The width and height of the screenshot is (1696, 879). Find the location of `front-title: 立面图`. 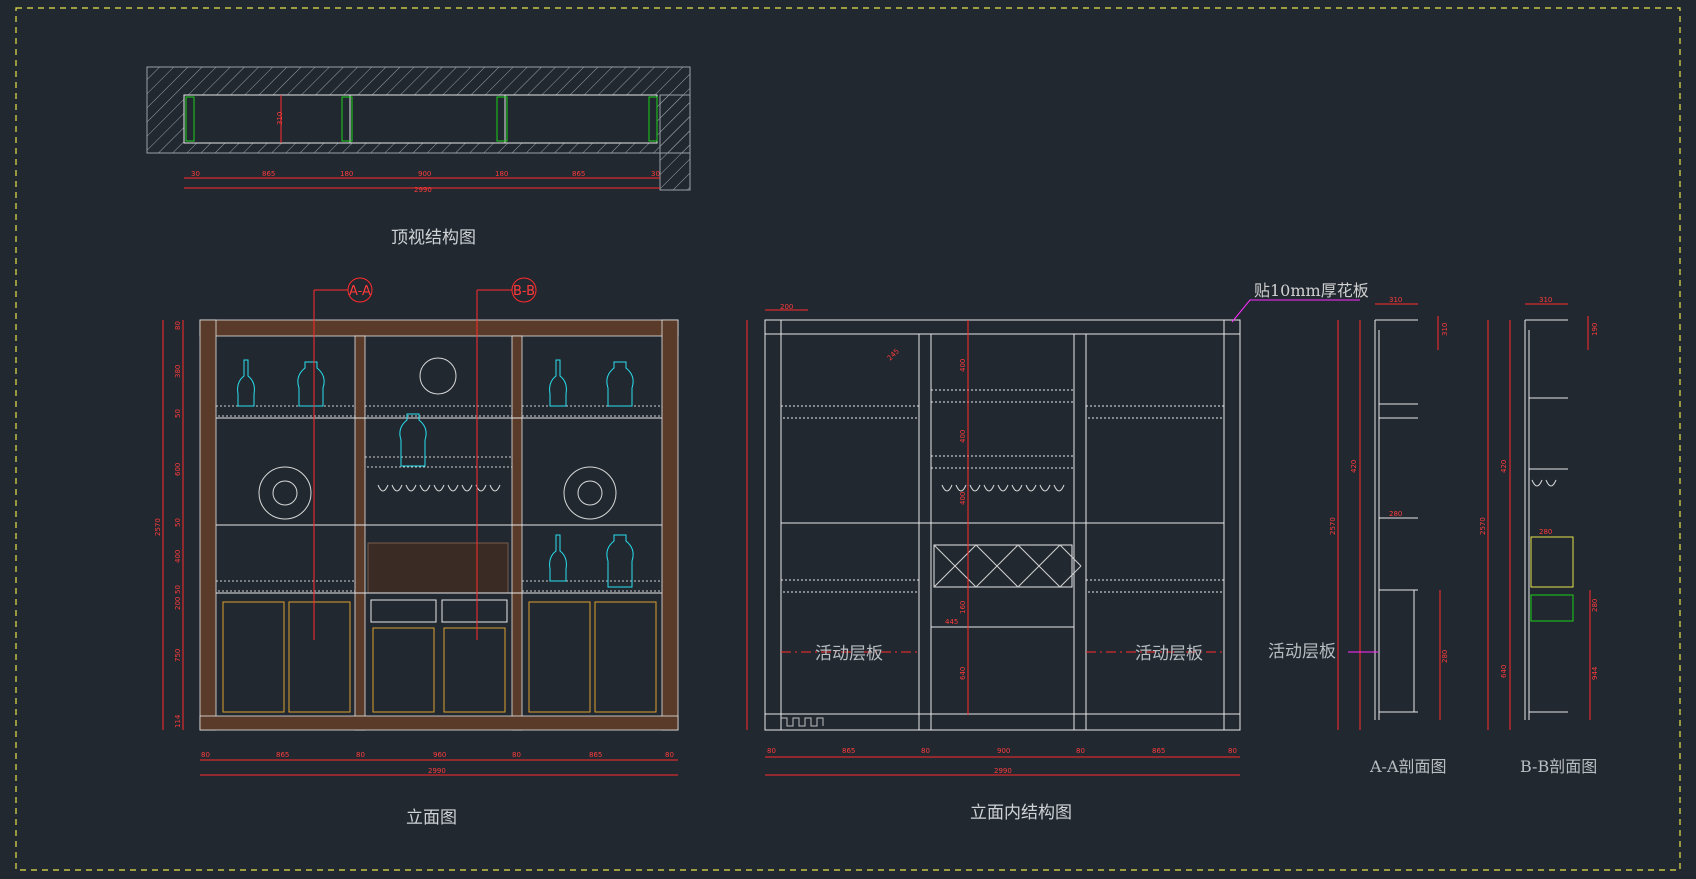

front-title: 立面图 is located at coordinates (431, 818).